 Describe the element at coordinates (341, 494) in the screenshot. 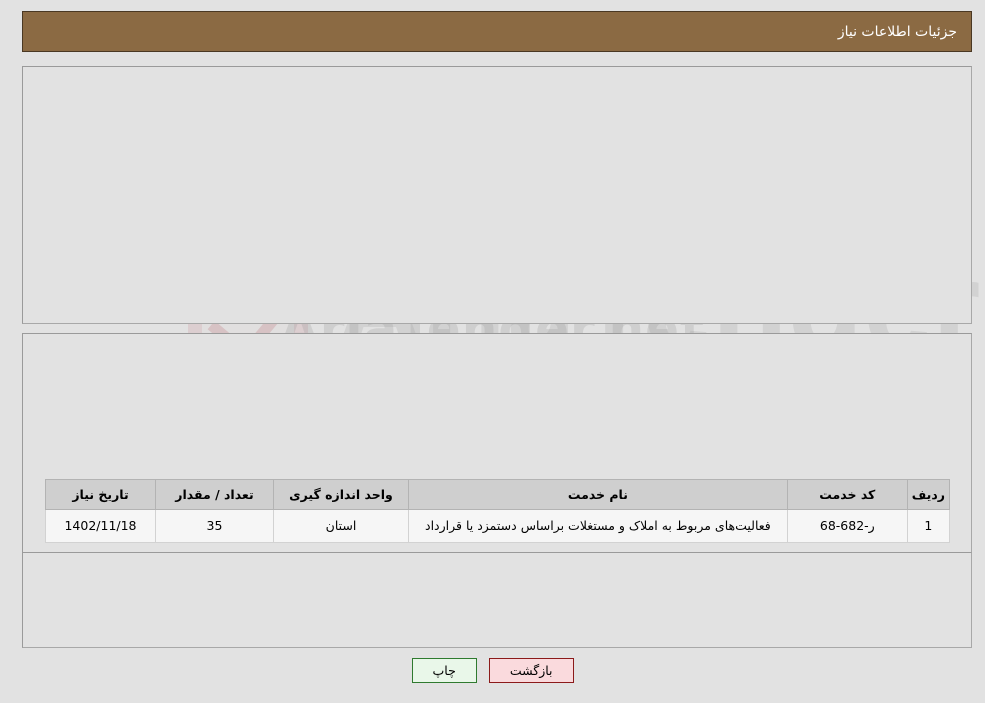

I see `col-unit: واحد اندازه گیری` at that location.